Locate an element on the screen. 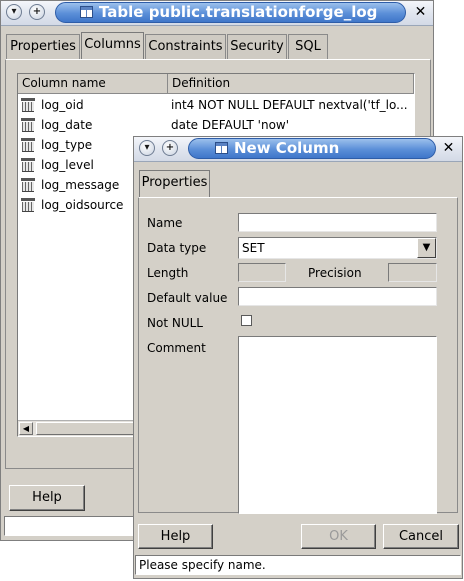 This screenshot has height=581, width=464. tab-security: Security is located at coordinates (257, 47).